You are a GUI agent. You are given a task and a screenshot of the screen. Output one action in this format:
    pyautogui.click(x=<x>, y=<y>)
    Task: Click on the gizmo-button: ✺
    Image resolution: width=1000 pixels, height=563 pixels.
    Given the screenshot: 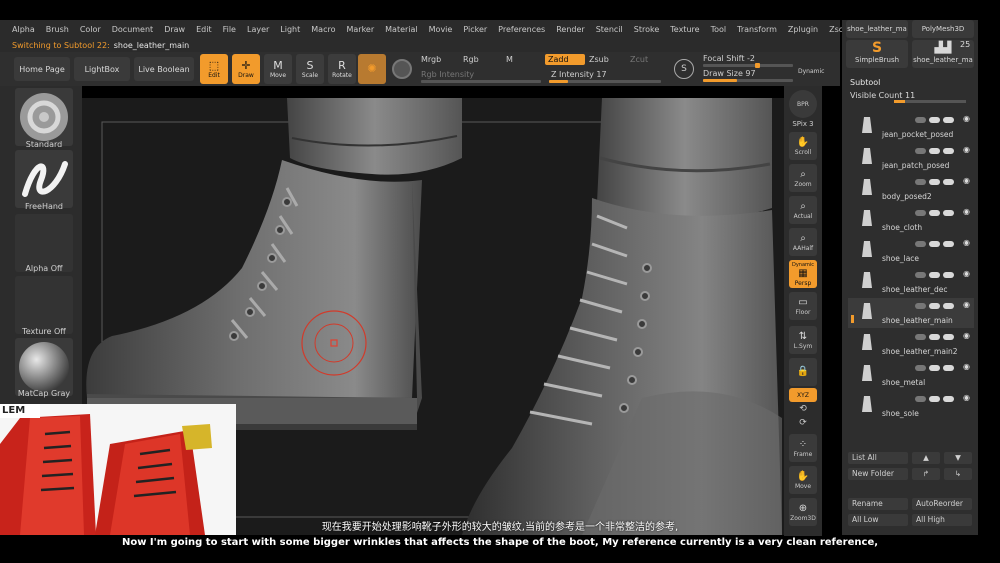 What is the action you would take?
    pyautogui.click(x=372, y=69)
    